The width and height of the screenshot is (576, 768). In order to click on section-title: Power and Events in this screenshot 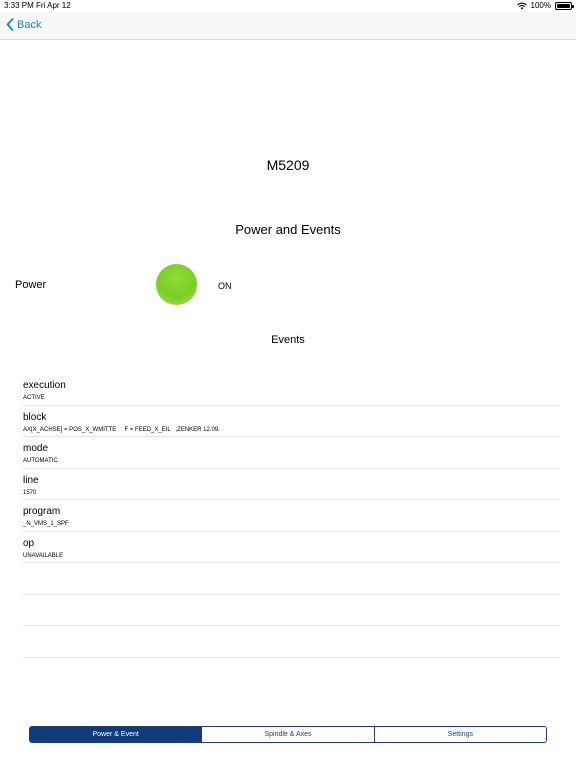, I will do `click(288, 229)`.